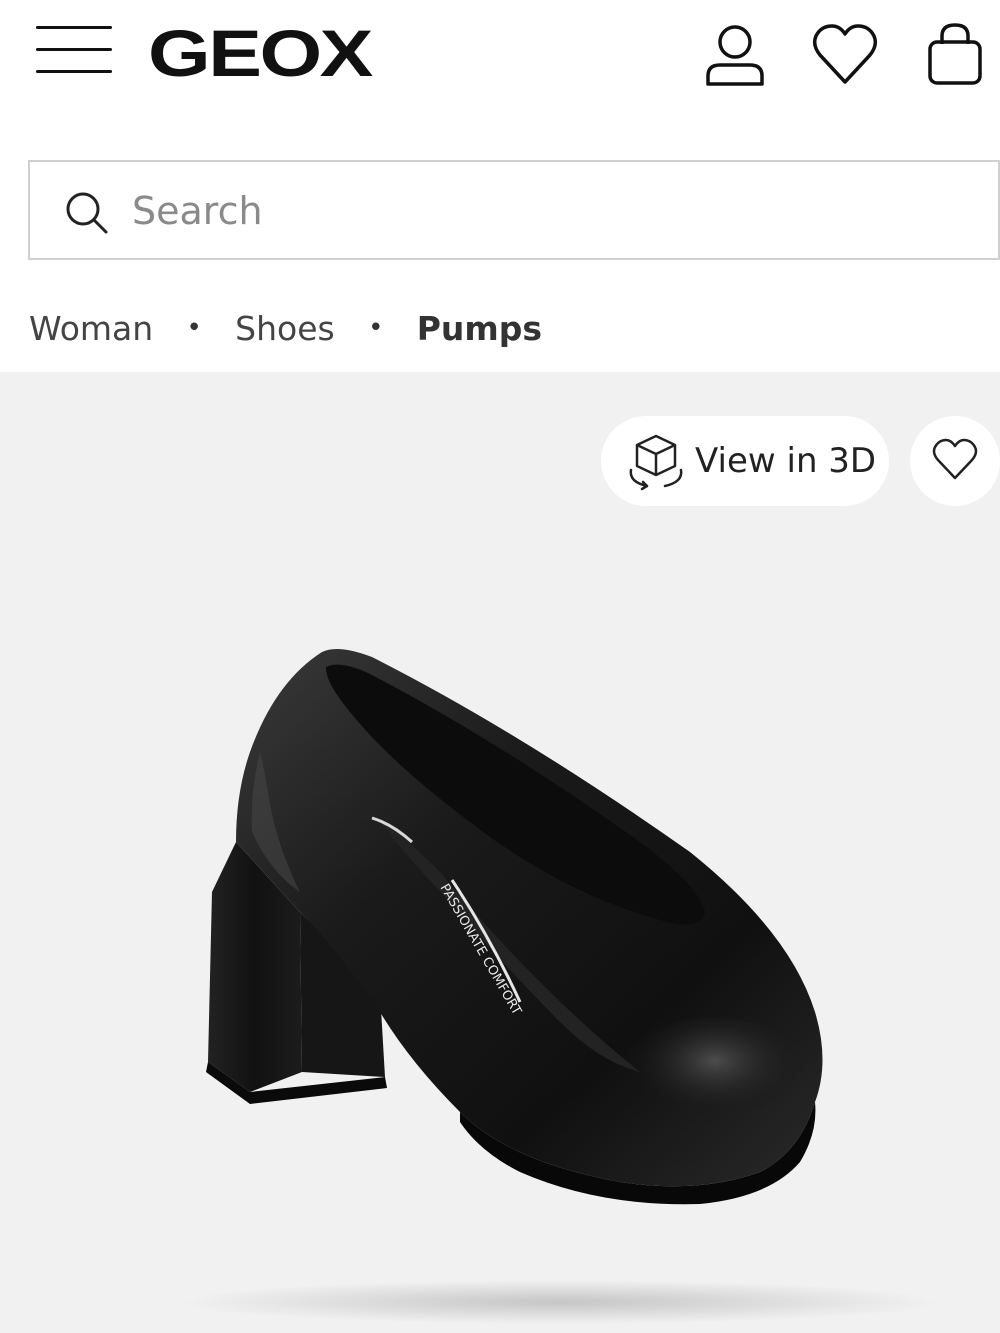 The image size is (1000, 1333). I want to click on breadcrumb-shoes: Shoes, so click(285, 328).